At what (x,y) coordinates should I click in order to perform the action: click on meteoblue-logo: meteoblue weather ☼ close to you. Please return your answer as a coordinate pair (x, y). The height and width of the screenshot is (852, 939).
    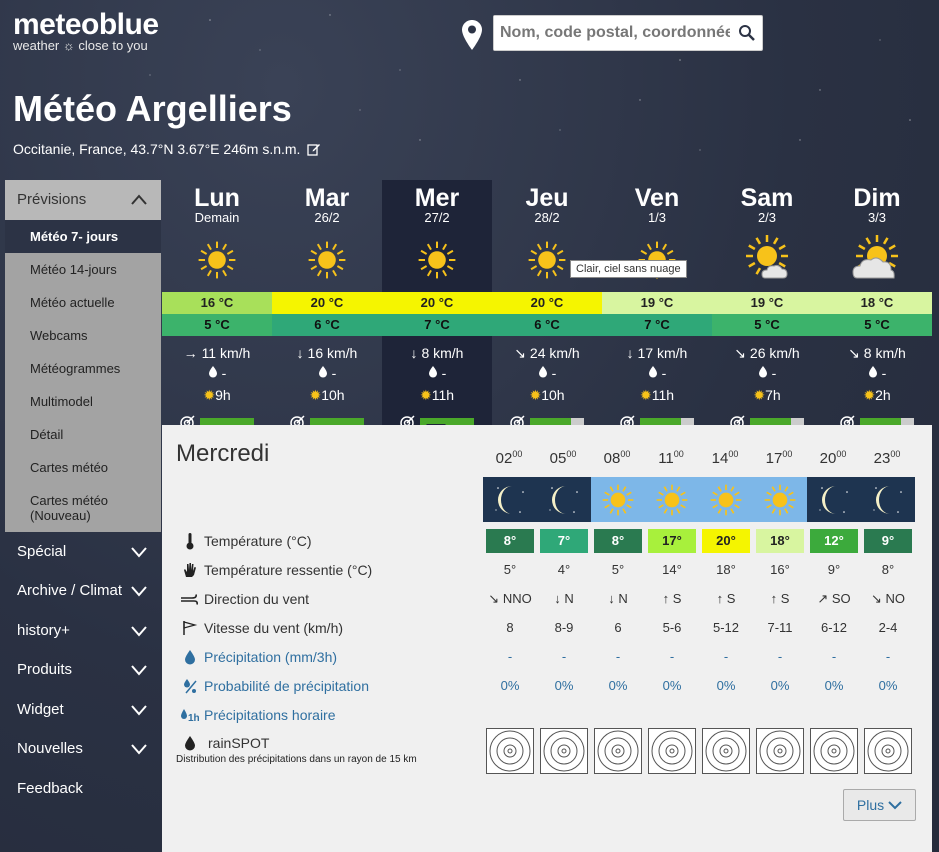
    Looking at the image, I should click on (86, 31).